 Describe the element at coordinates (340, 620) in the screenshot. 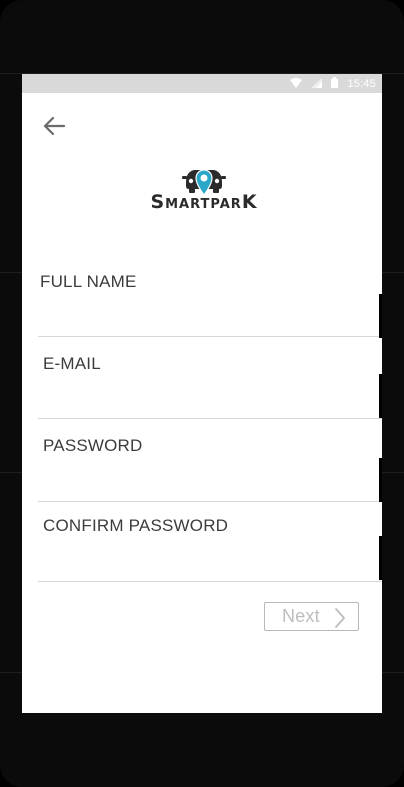

I see `chevron-right-icon` at that location.